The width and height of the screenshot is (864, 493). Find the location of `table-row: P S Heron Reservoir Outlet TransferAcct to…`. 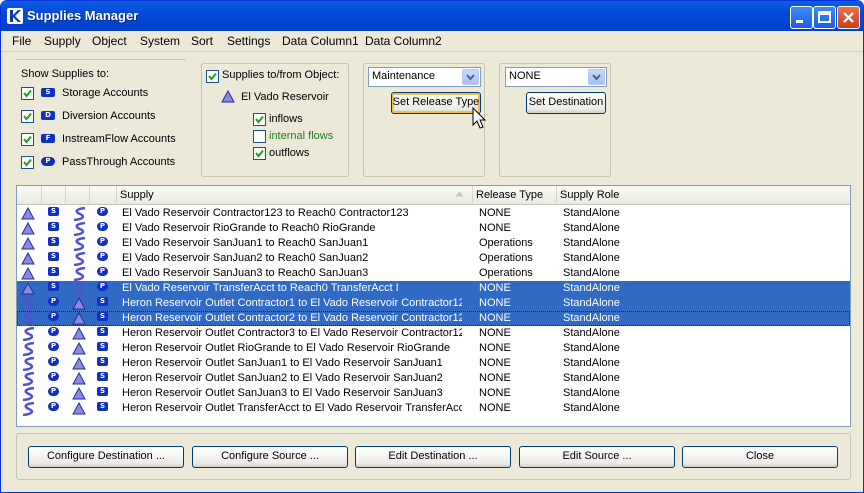

table-row: P S Heron Reservoir Outlet TransferAcct to… is located at coordinates (433, 408).